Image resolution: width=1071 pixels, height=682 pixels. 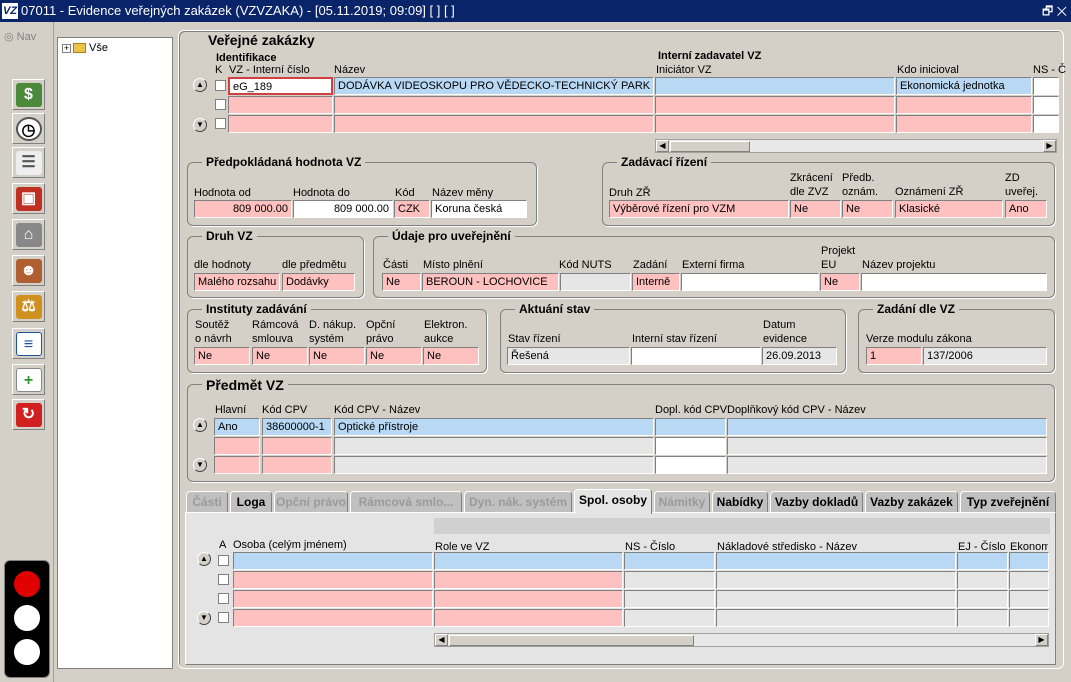 I want to click on predb-field: Ne, so click(x=867, y=209).